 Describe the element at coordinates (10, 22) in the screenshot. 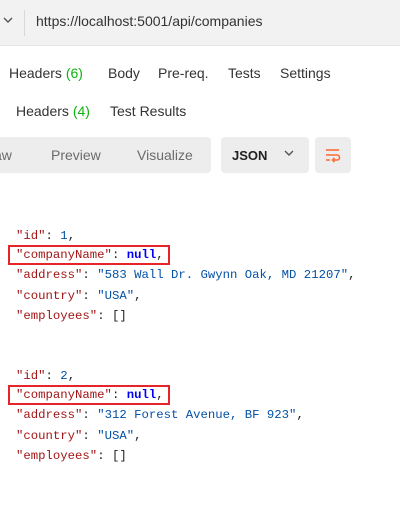

I see `method-chevron-down-icon` at that location.